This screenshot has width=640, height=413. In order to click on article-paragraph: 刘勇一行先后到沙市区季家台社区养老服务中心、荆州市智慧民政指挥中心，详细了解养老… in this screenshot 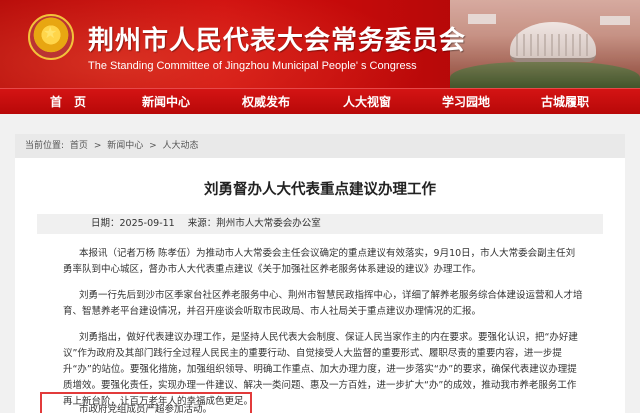, I will do `click(323, 303)`.